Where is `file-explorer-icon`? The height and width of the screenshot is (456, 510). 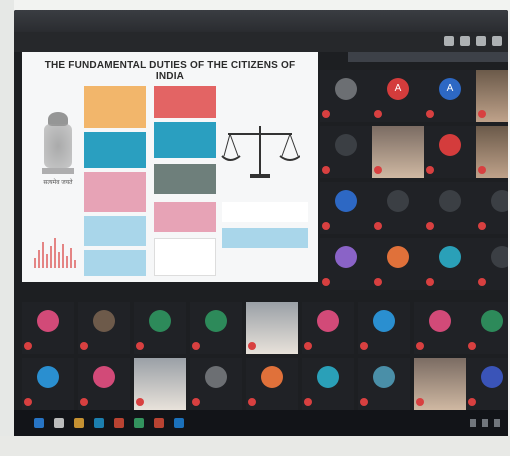 file-explorer-icon is located at coordinates (79, 423).